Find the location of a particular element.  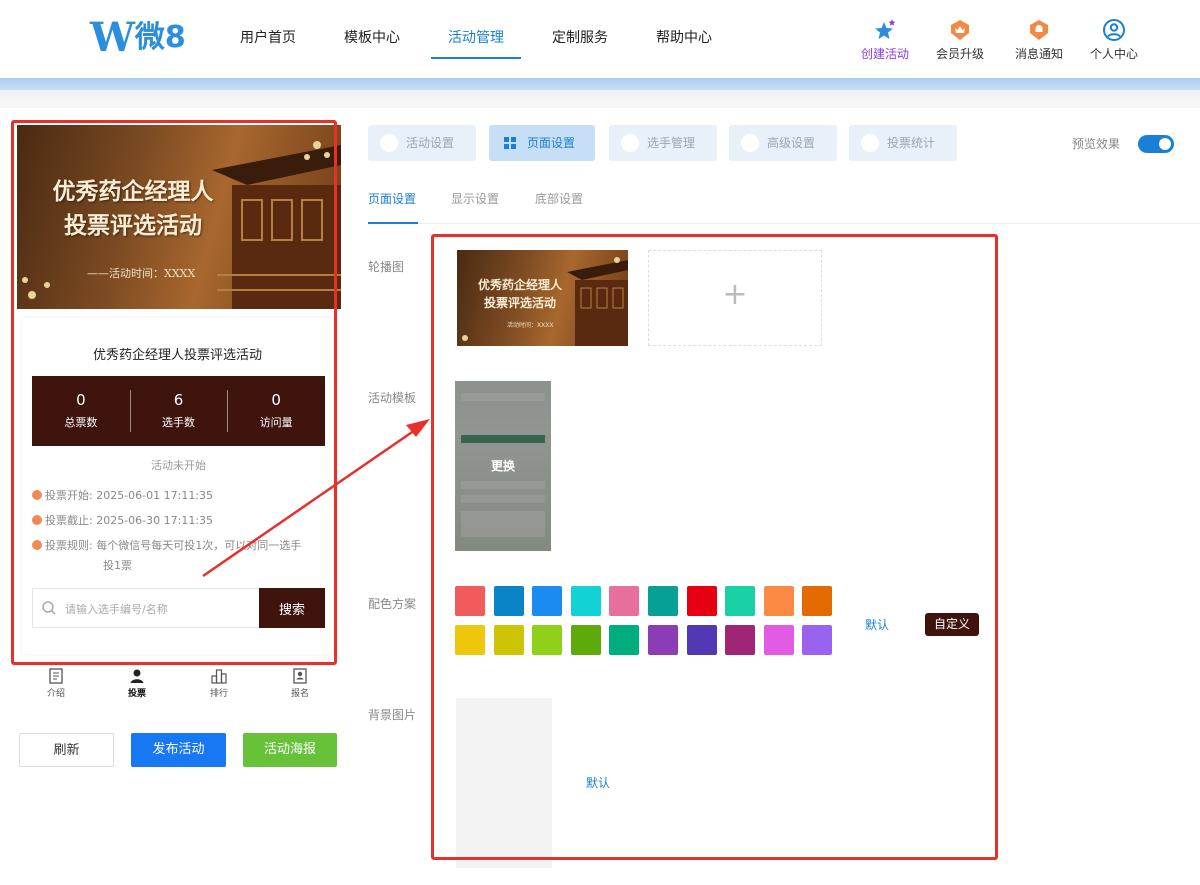

annotation-arrow is located at coordinates (316, 498).